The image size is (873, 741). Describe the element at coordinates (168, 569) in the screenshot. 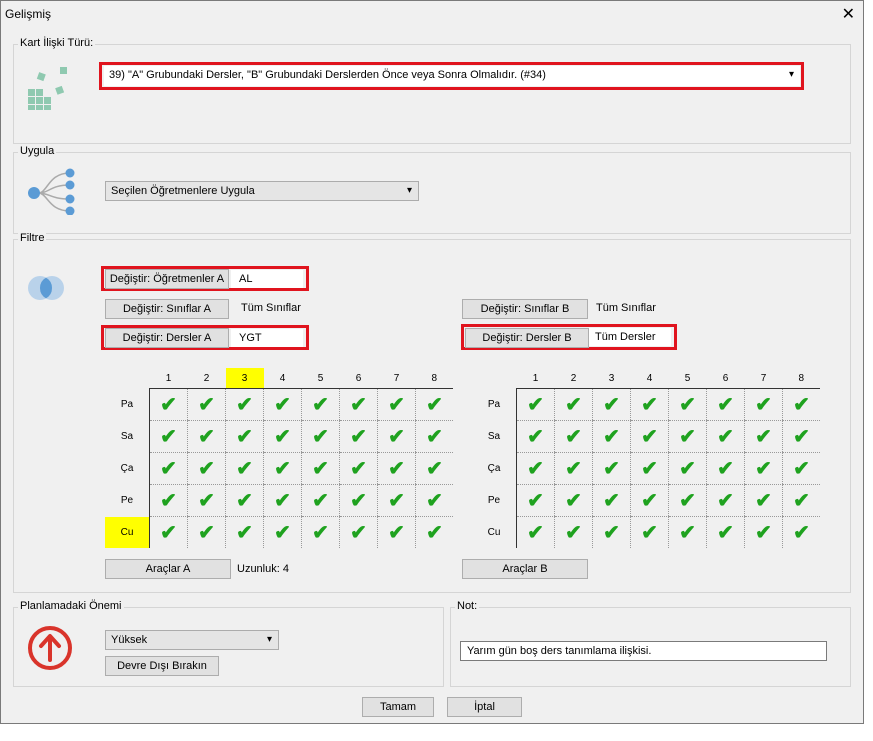

I see `tools-a-button: Araçlar A` at that location.